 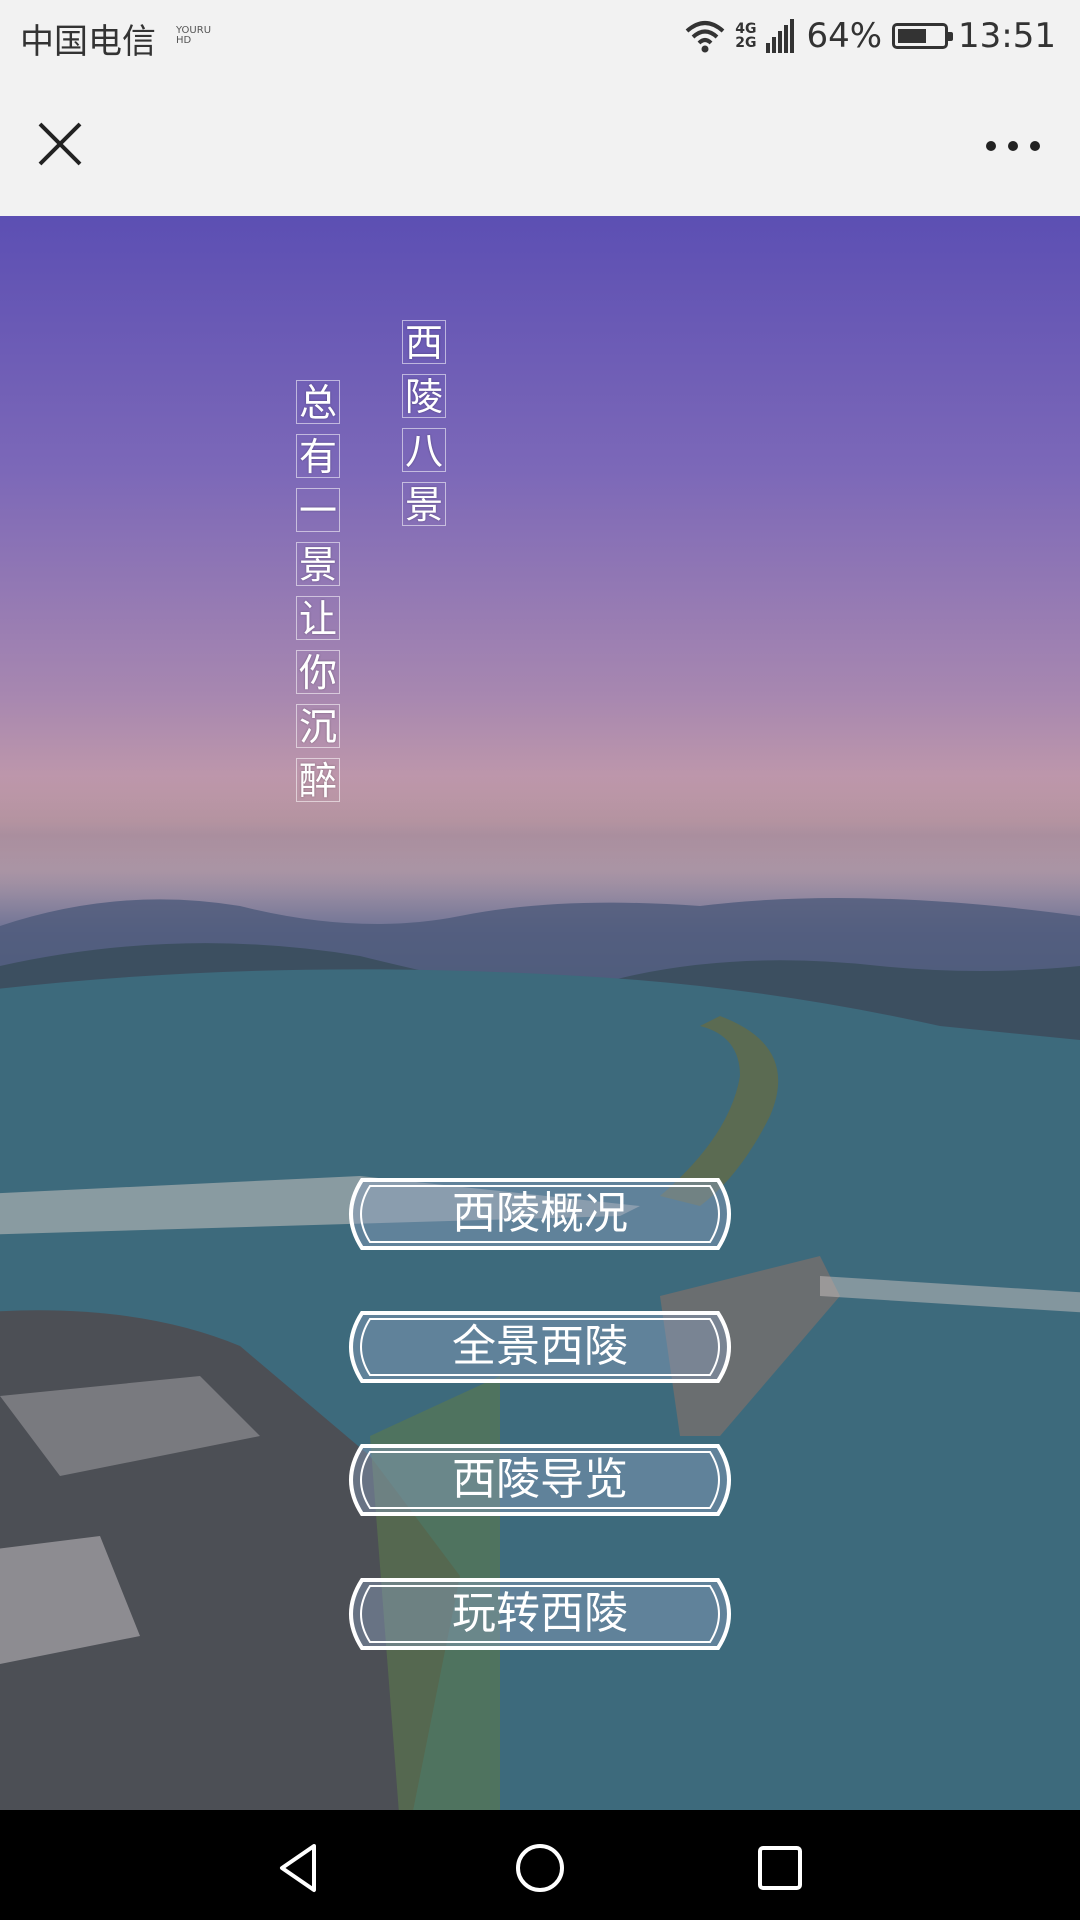 I want to click on clock: 13:51, so click(x=1007, y=36).